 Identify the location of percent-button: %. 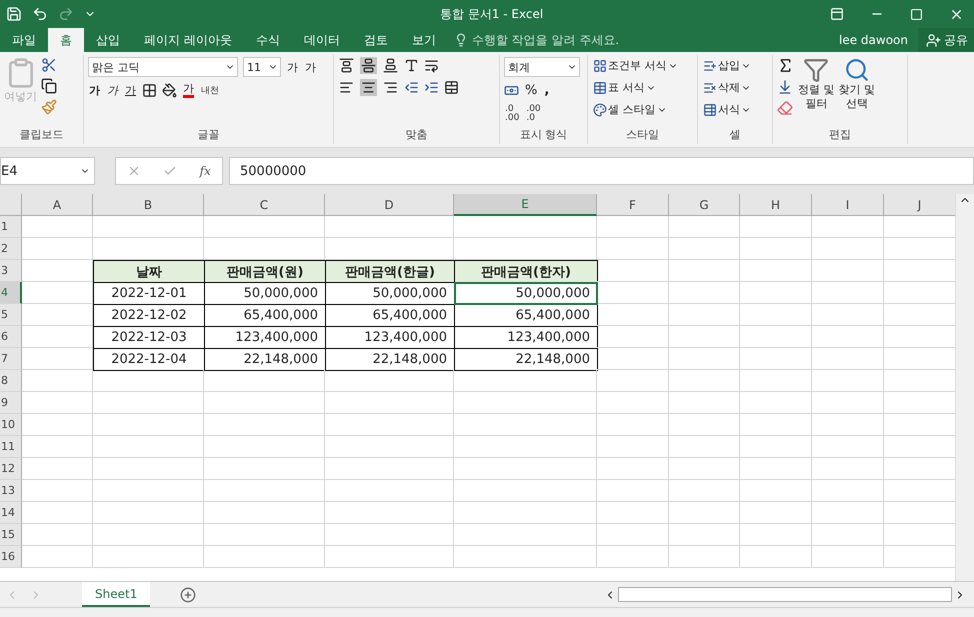
(531, 90).